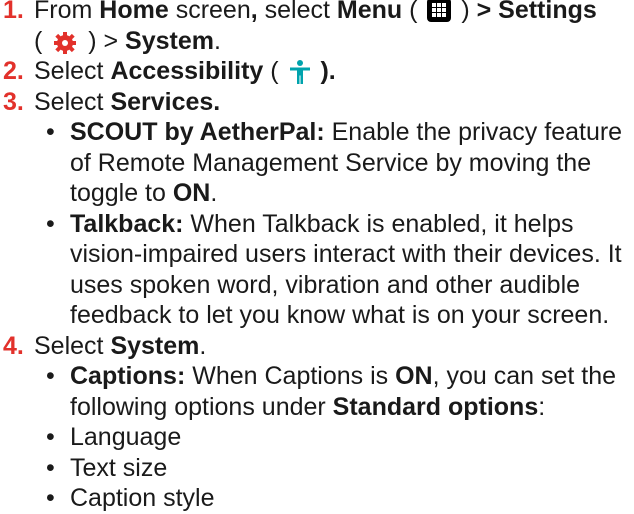  I want to click on service-text: ., so click(214, 193).